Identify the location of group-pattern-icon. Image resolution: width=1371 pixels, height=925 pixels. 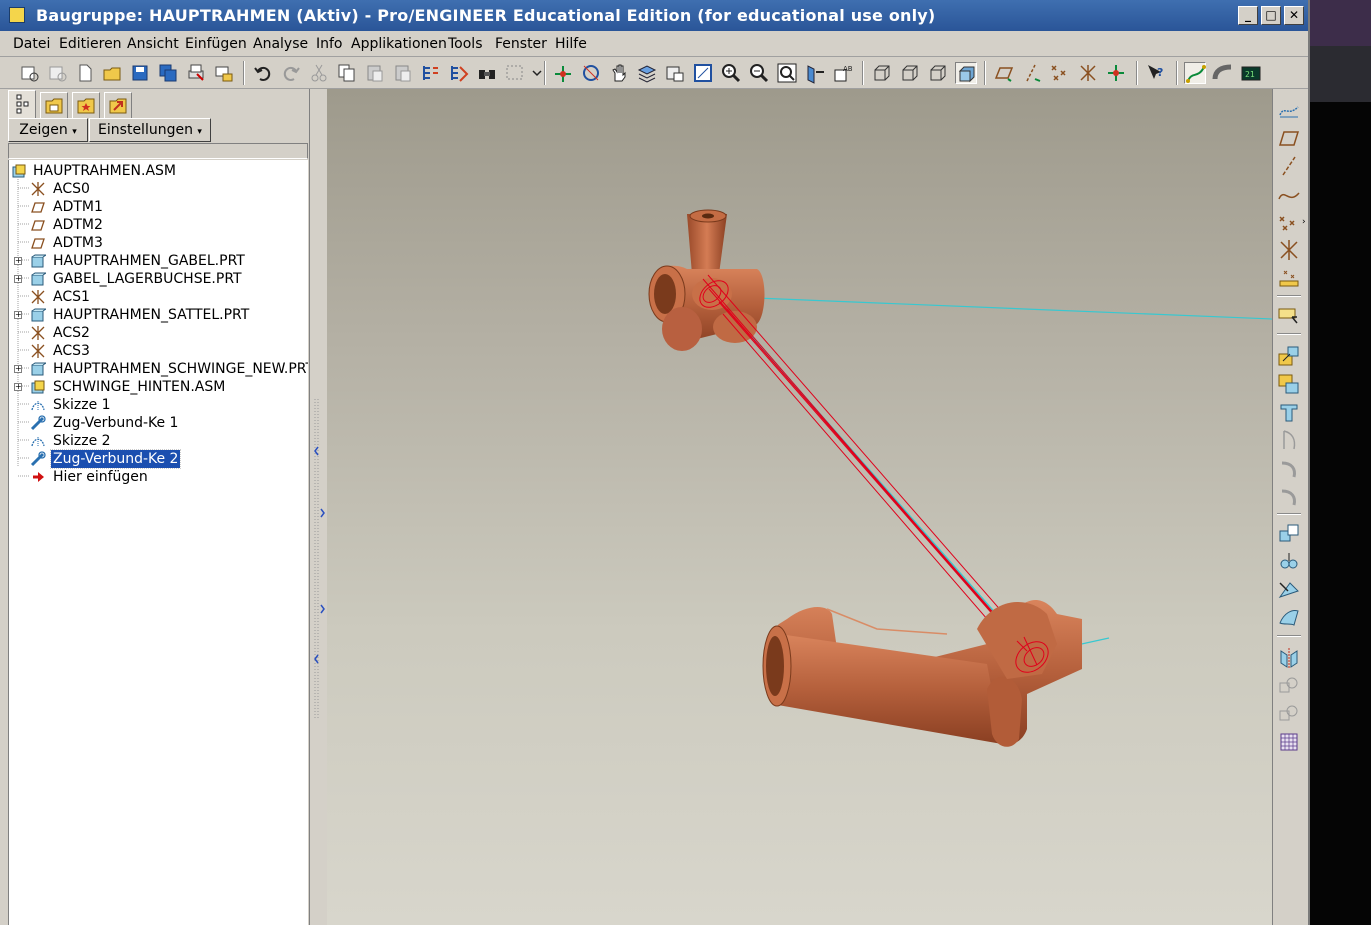
(1289, 714).